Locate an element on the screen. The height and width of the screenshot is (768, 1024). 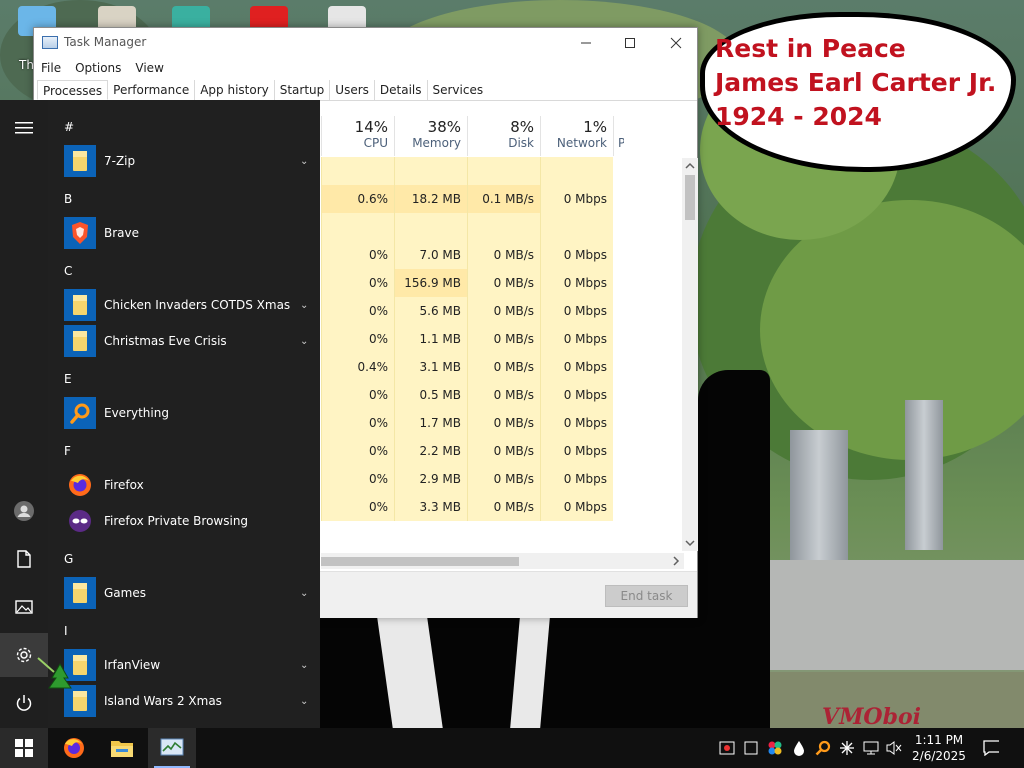
maximize-button is located at coordinates (630, 43).